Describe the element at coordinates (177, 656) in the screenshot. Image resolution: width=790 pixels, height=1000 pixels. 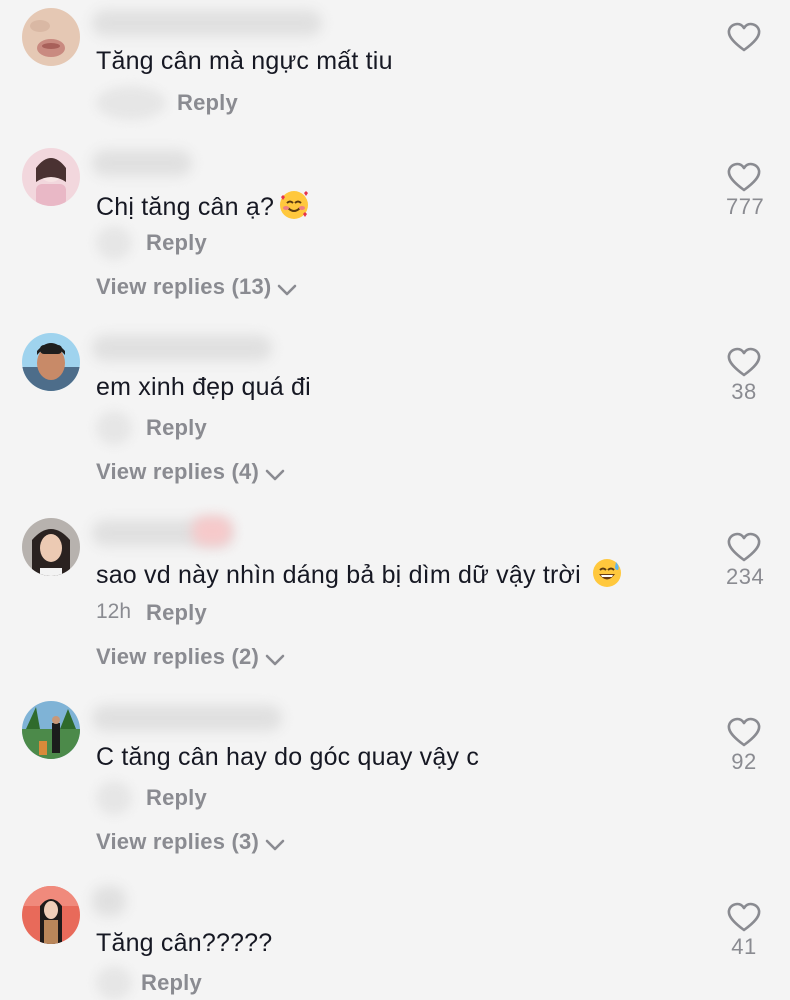
I see `view-replies-label: View replies (2)` at that location.